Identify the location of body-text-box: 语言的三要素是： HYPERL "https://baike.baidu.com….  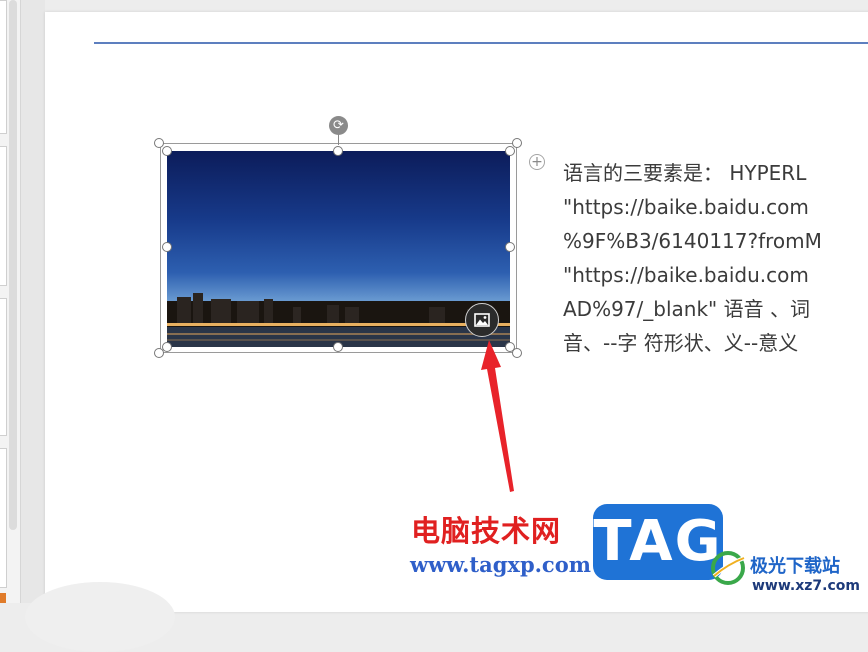
(715, 258).